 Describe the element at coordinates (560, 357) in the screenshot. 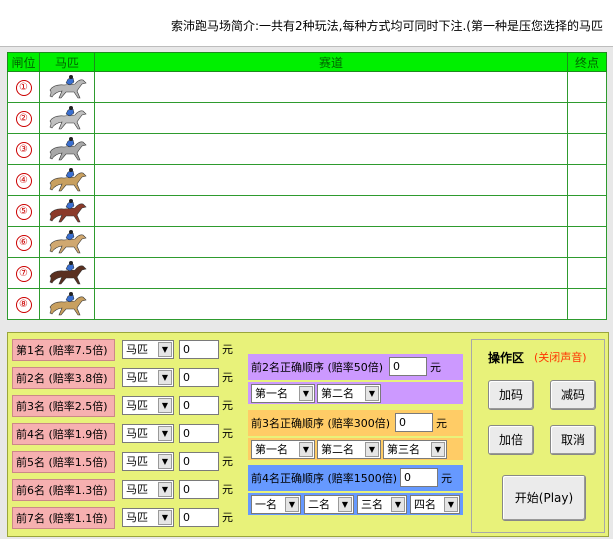

I see `mute-sound-link: (关闭声音)` at that location.